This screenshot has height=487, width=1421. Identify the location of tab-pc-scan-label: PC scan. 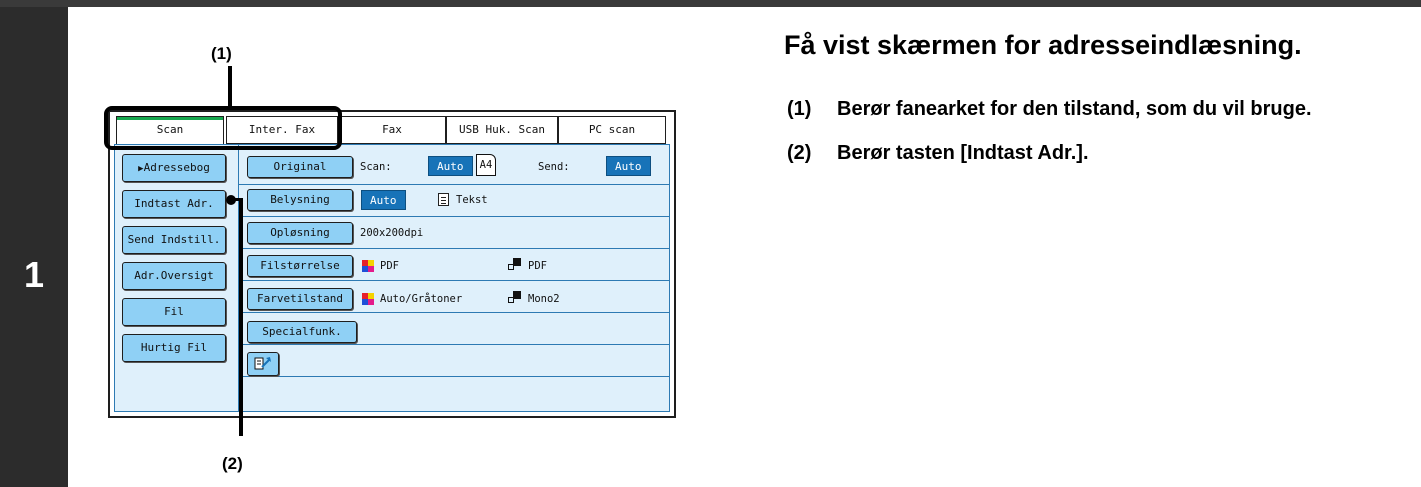
(612, 129).